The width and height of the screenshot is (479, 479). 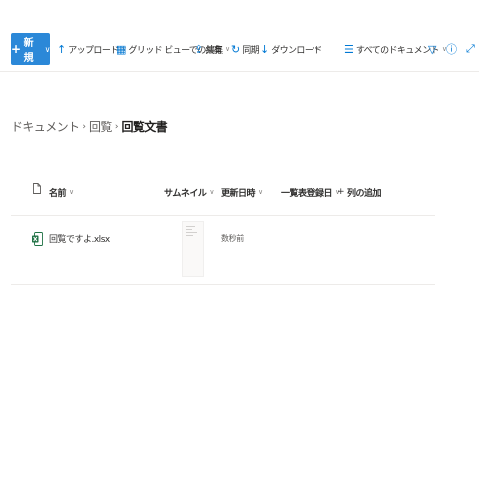 I want to click on more-icon: ···, so click(x=315, y=49).